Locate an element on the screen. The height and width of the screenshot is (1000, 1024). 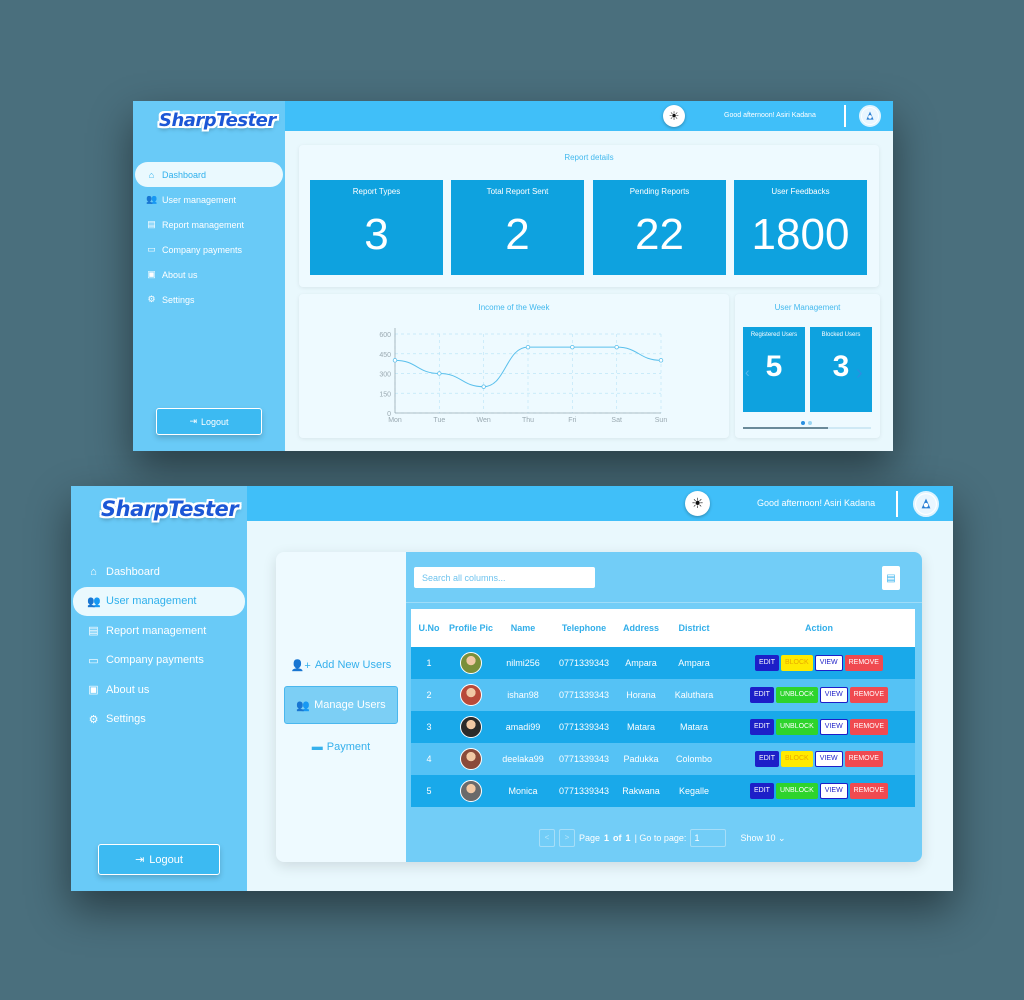
carousel-next-icon: › is located at coordinates (859, 373).